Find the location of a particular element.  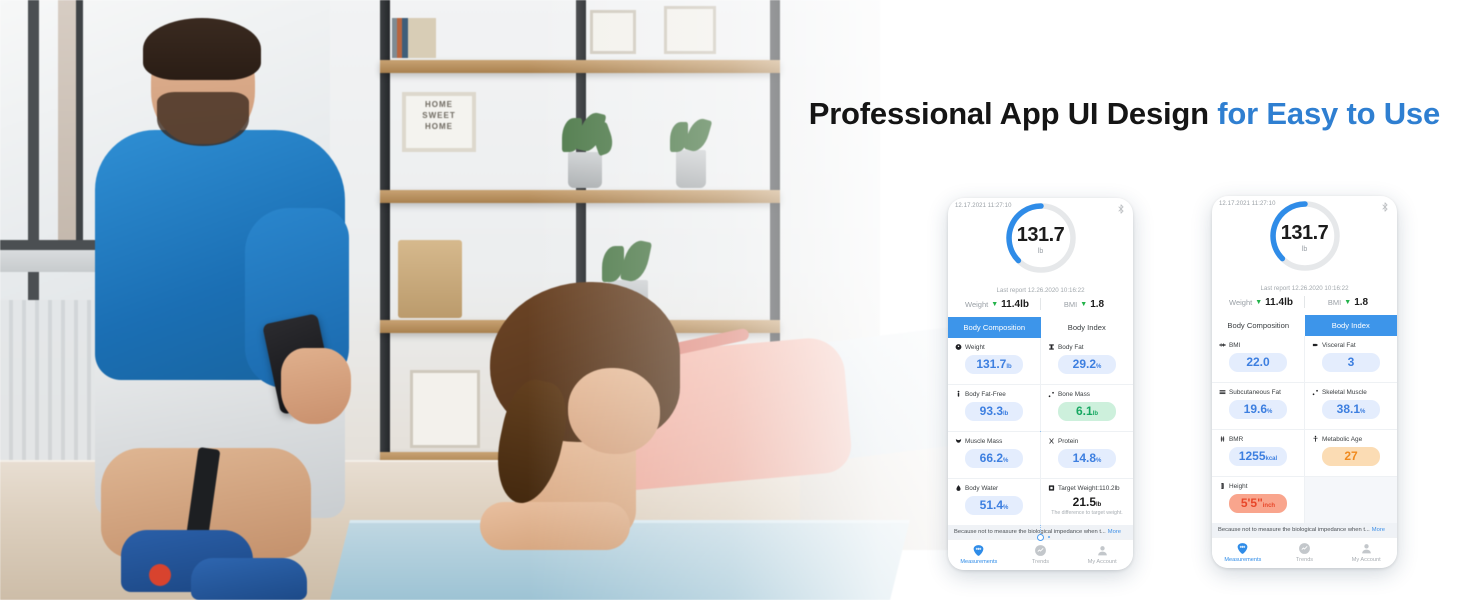

metric-card-height: Height 5'5"inch is located at coordinates (1258, 500).